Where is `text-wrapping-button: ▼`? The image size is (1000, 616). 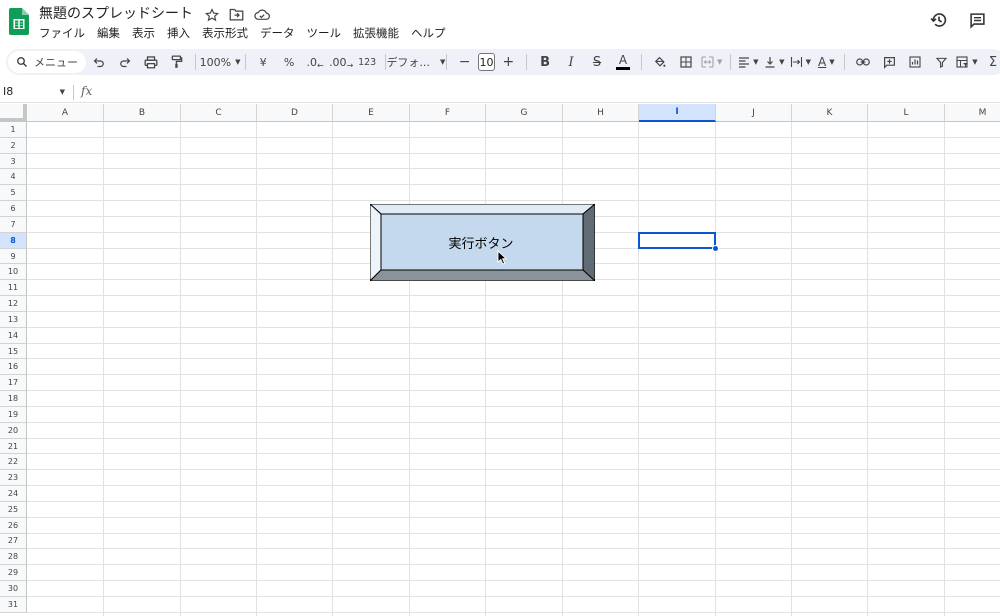 text-wrapping-button: ▼ is located at coordinates (800, 62).